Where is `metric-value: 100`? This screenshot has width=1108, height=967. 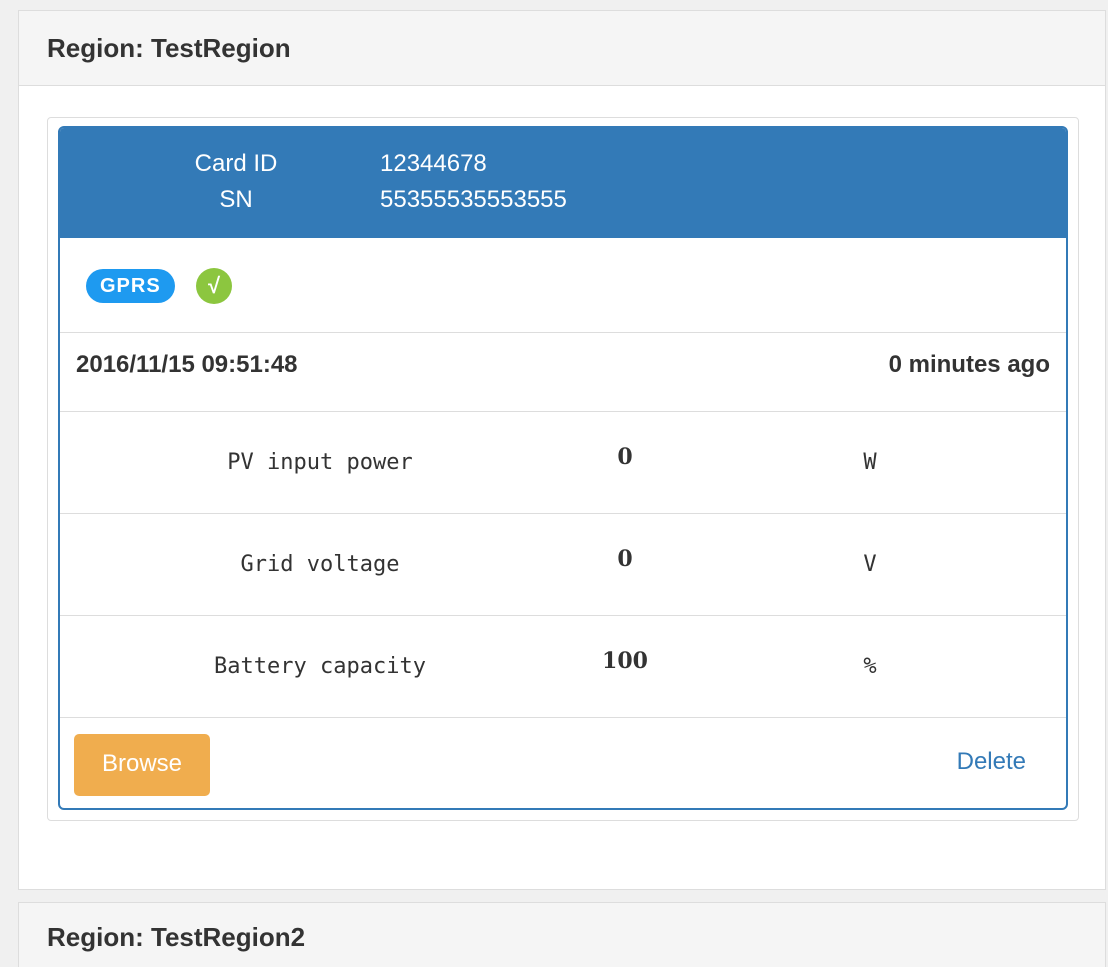 metric-value: 100 is located at coordinates (625, 661).